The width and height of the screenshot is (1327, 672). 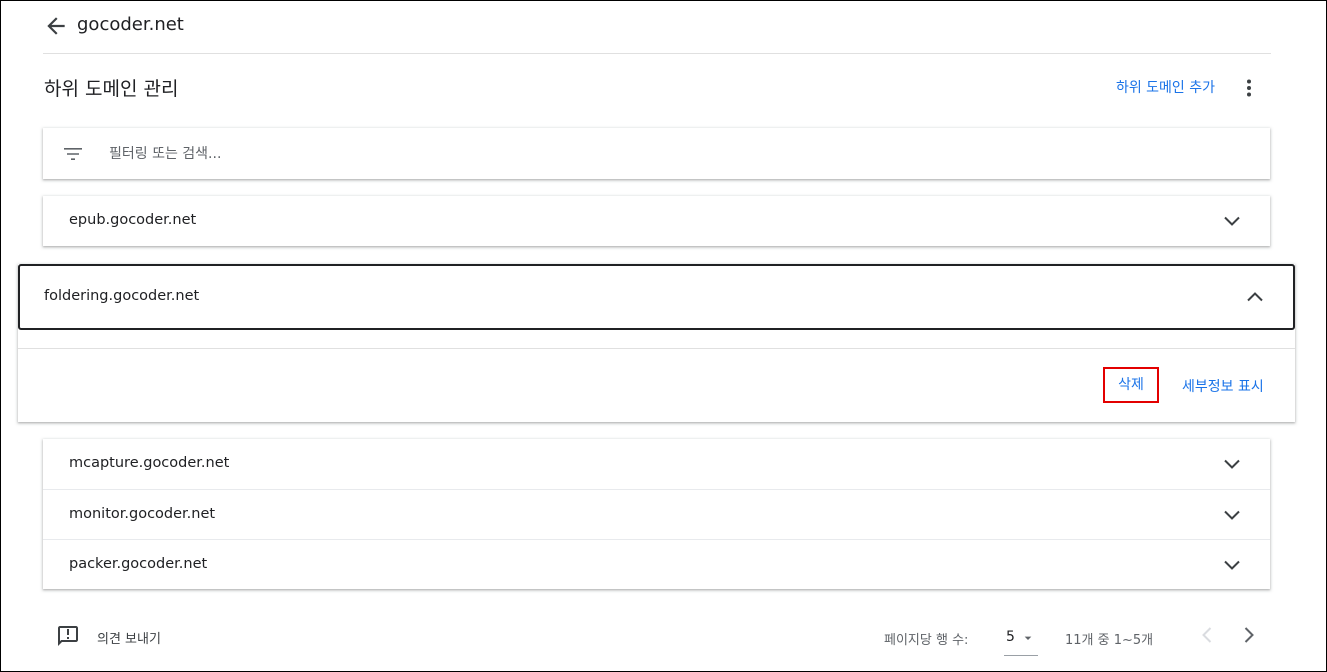 I want to click on footer: 의견 보내기 페이지당 행 수: 5 11개 중 1~5개, so click(x=663, y=635).